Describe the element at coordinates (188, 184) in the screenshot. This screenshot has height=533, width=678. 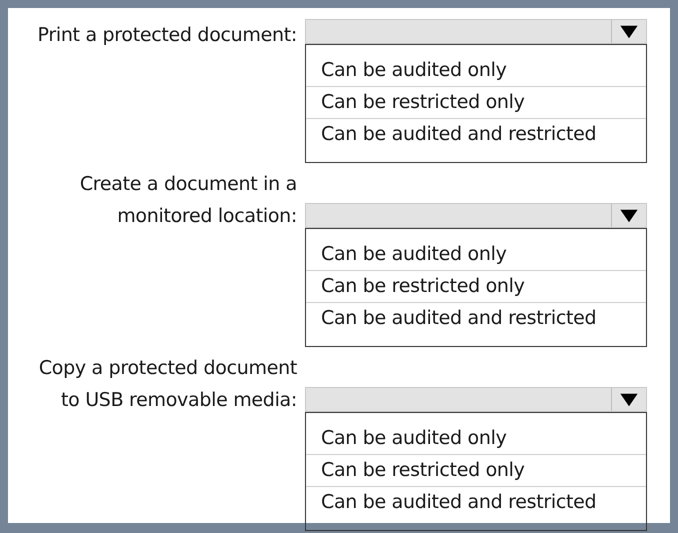
I see `question-label: Create a document in a` at that location.